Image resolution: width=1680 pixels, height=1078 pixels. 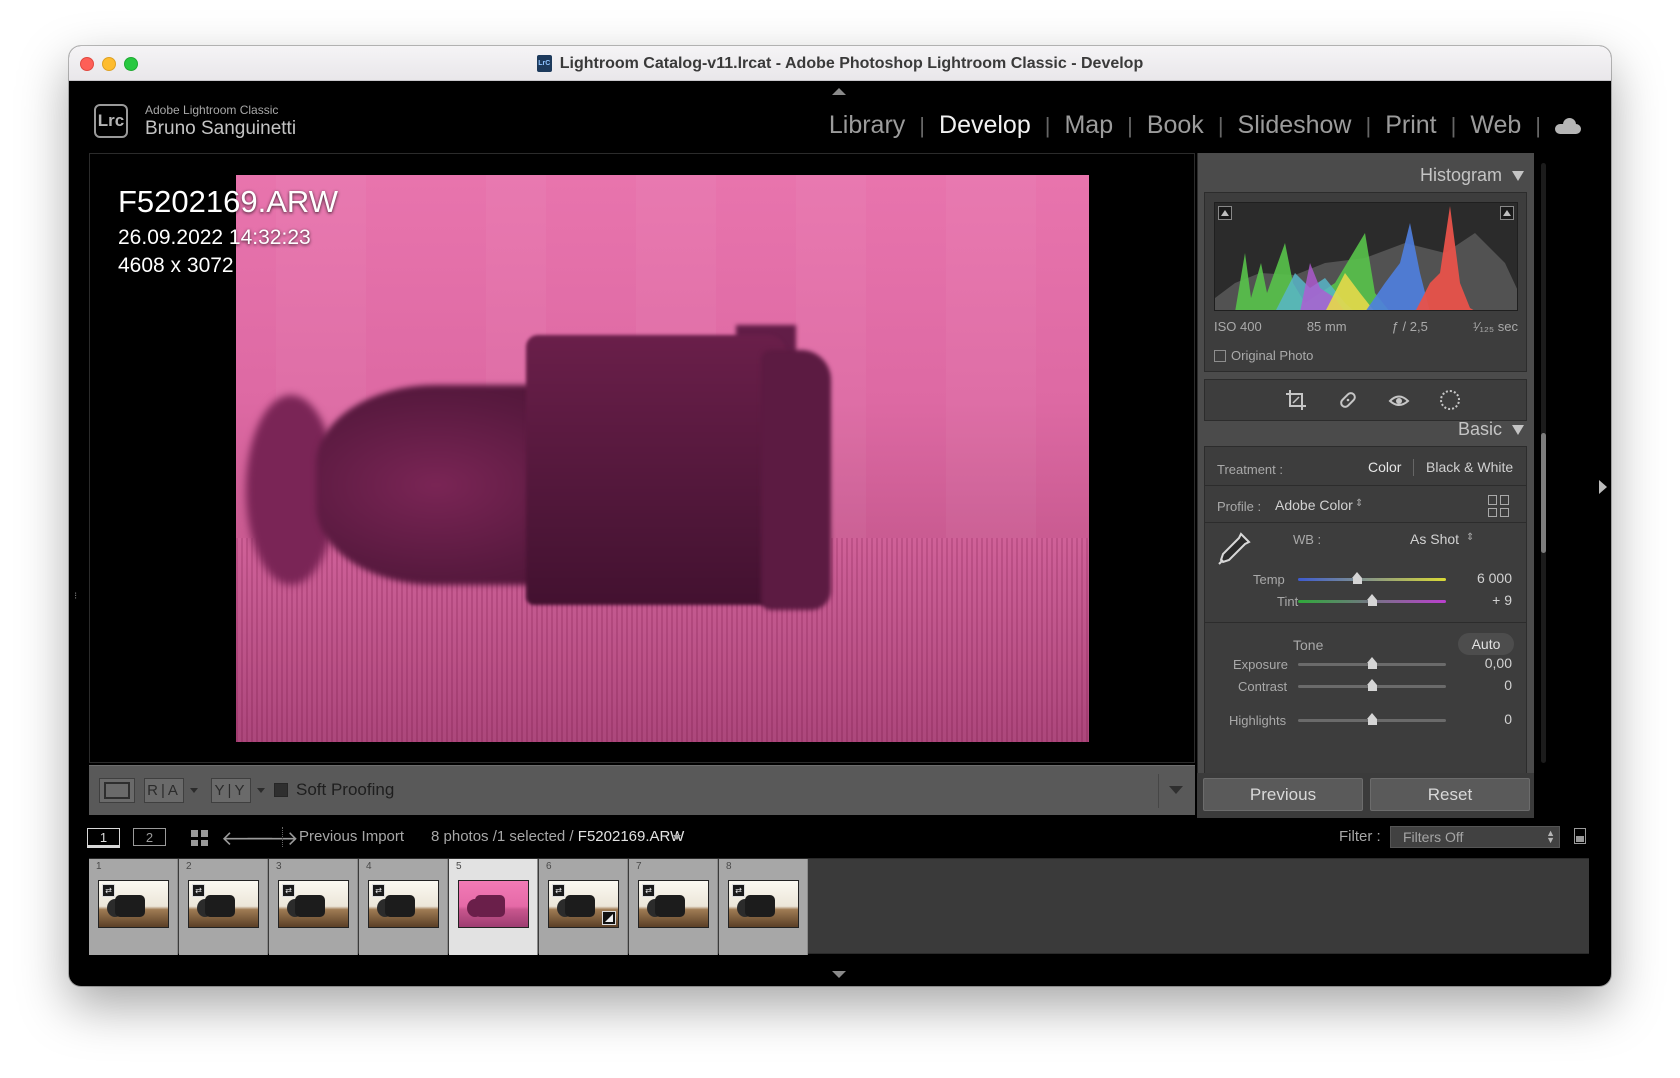 What do you see at coordinates (1450, 400) in the screenshot?
I see `masking-icon` at bounding box center [1450, 400].